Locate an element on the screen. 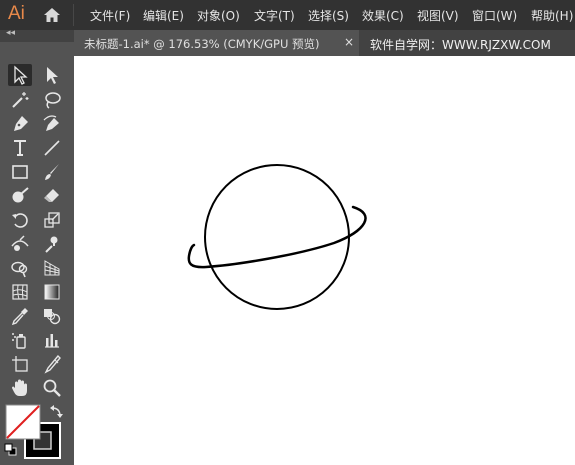 Image resolution: width=575 pixels, height=465 pixels. planet-circle is located at coordinates (277, 237).